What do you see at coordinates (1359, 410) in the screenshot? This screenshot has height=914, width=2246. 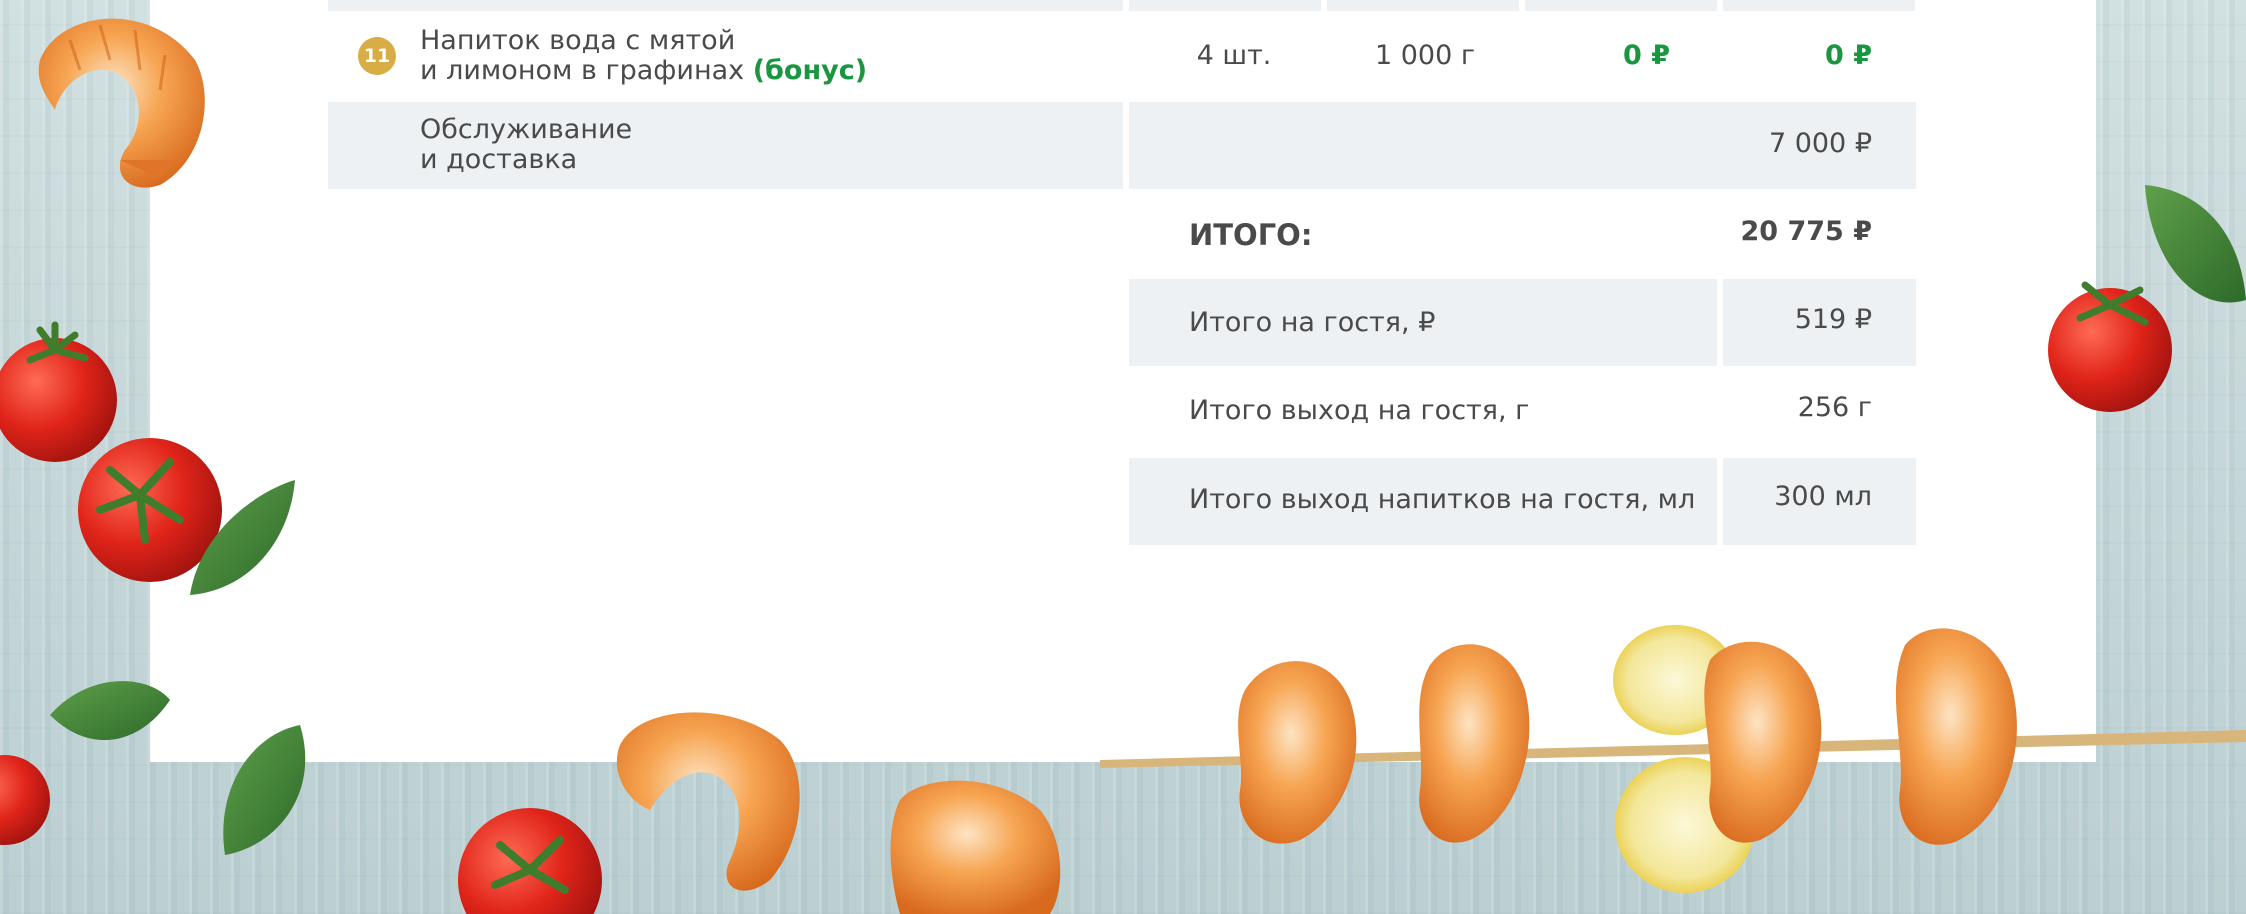 I see `yield-per-guest-label: Итого выход на гостя, г` at bounding box center [1359, 410].